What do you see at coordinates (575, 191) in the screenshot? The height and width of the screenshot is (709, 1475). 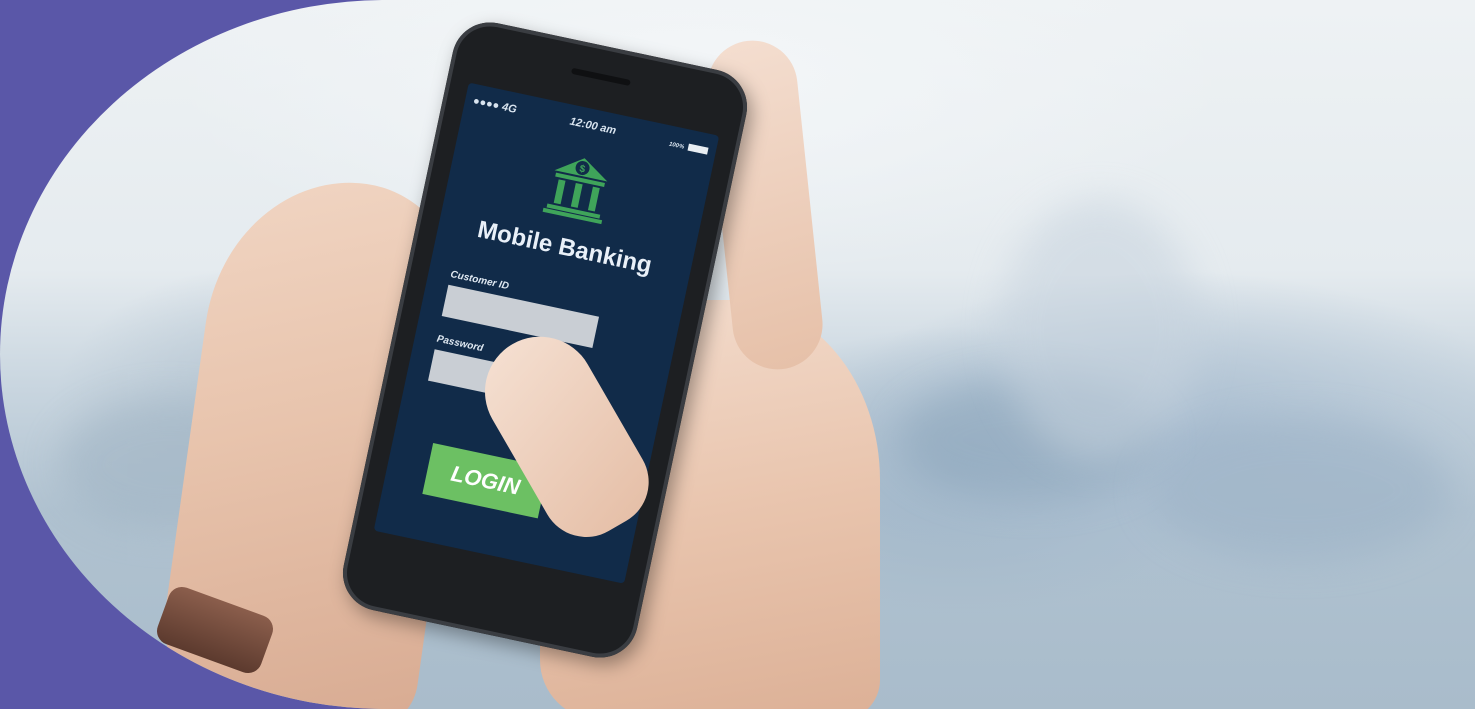 I see `bank-building-icon: $` at bounding box center [575, 191].